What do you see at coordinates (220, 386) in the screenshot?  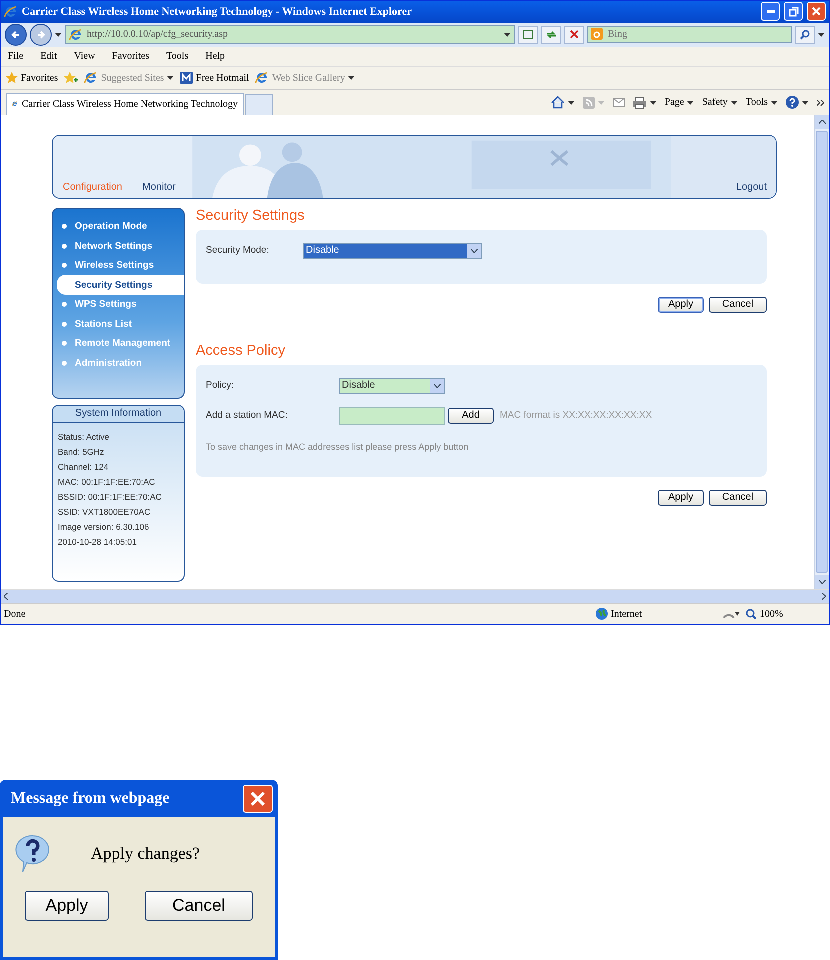 I see `field-label: Policy:` at bounding box center [220, 386].